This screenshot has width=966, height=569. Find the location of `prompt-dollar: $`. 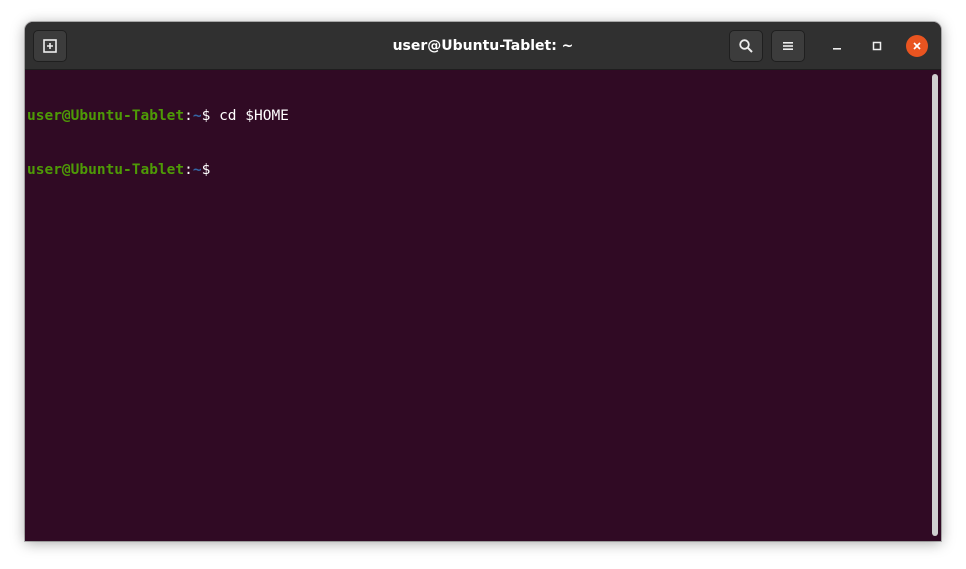

prompt-dollar: $ is located at coordinates (206, 170).